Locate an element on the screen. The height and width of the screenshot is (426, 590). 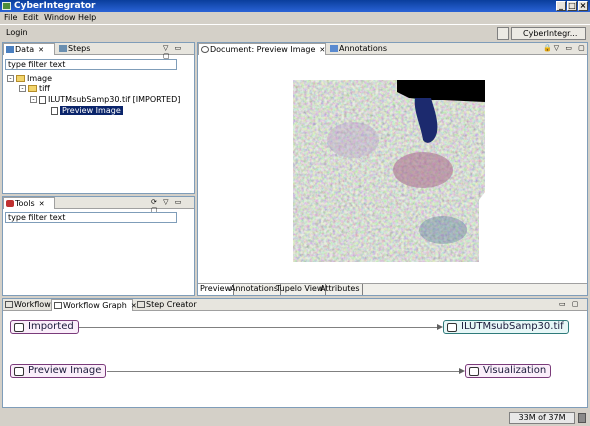
data-filter-placeholder: type filter text is located at coordinates (37, 64).